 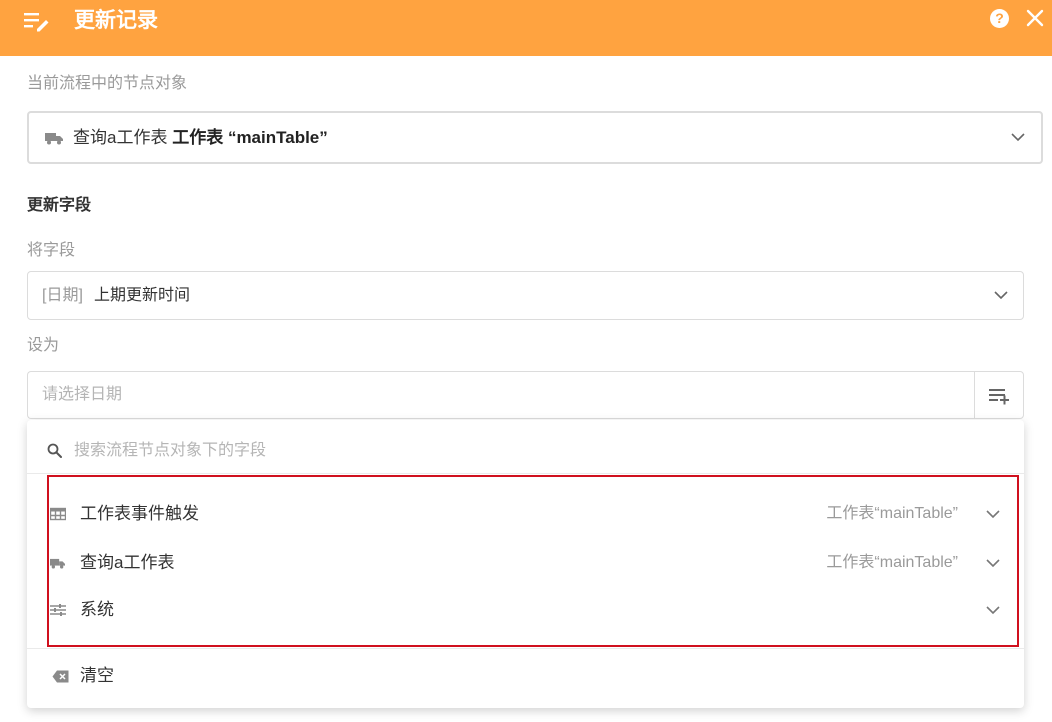 What do you see at coordinates (525, 514) in the screenshot?
I see `list-item-worksheet-trigger: 工作表事件触发 工作表“mainTable”` at bounding box center [525, 514].